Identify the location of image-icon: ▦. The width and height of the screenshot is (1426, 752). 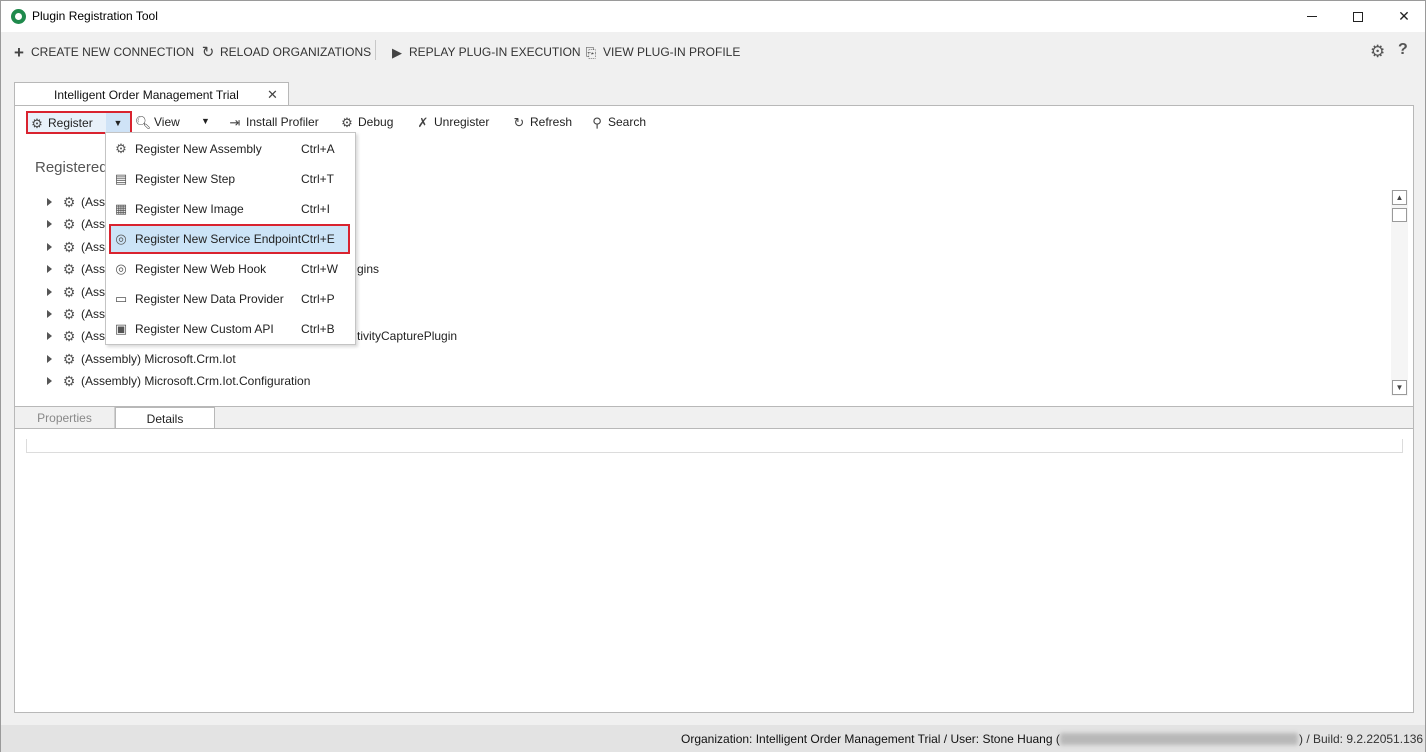
(121, 208).